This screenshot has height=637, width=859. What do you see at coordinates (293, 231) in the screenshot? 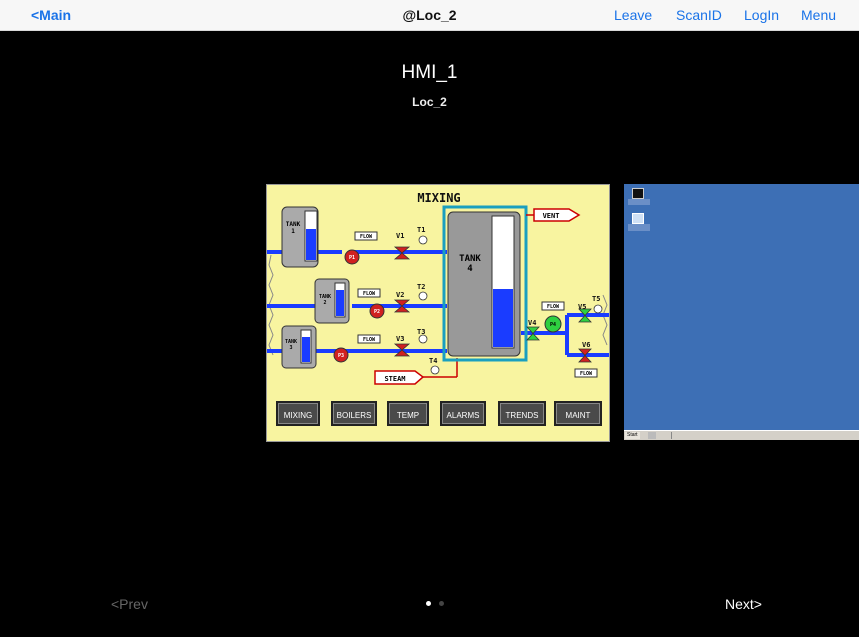
I see `svg-text: 1` at bounding box center [293, 231].